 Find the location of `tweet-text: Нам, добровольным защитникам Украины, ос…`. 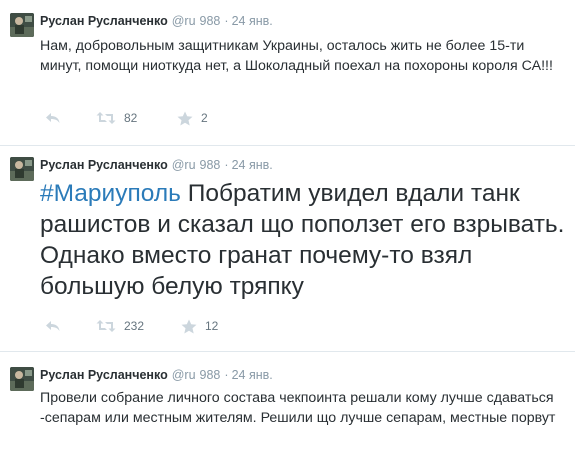

tweet-text: Нам, добровольным защитникам Украины, ос… is located at coordinates (296, 56).